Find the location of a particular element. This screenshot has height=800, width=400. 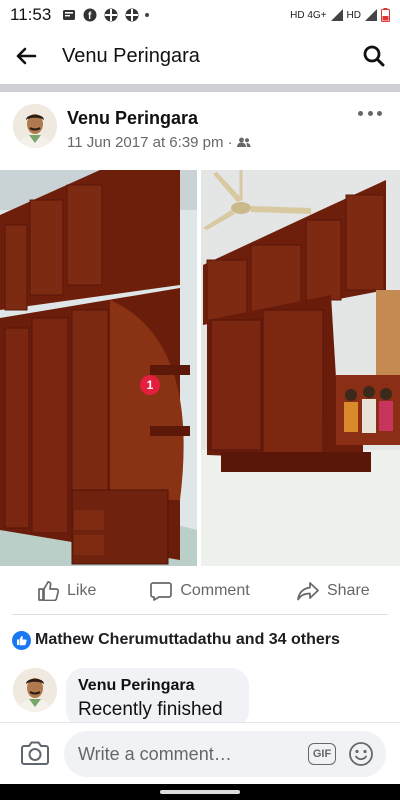

reactions-text: Mathew Cherumuttadathu and 34 others is located at coordinates (187, 639).